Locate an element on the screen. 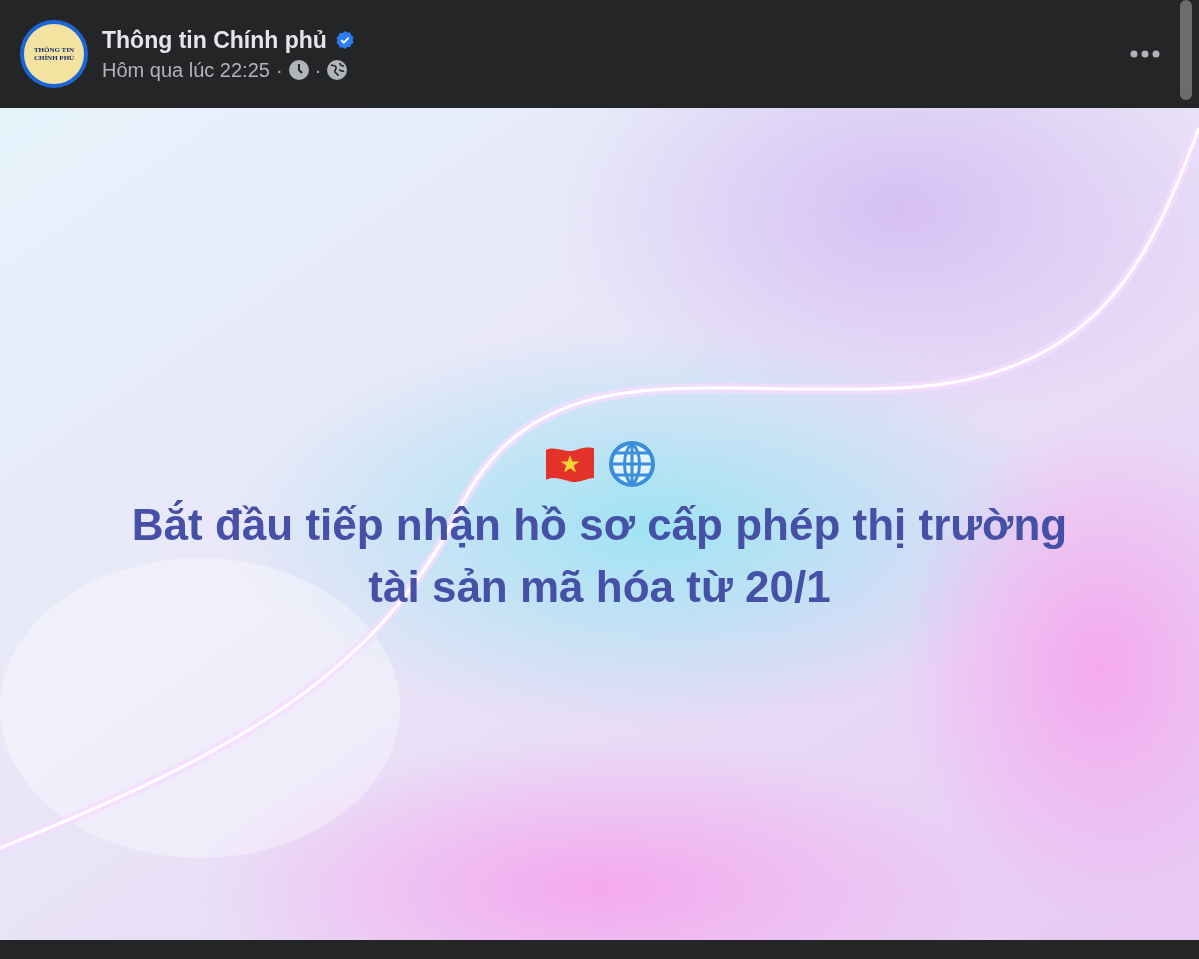 The width and height of the screenshot is (1199, 959). post-headline: Bắt đầu tiếp nhận hồ sơ cấp phép thị trường tài sản mã hóa từ 20/1 is located at coordinates (599, 556).